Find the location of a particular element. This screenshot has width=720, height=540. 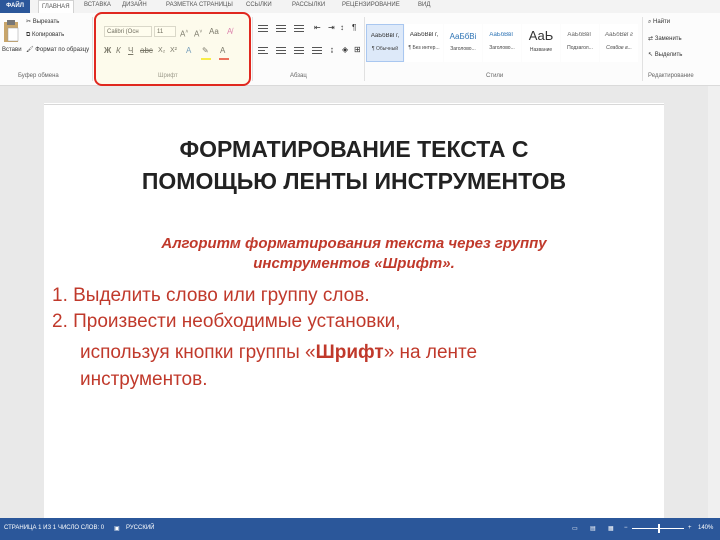

step-1: 1. Выделить слово или группу слов. is located at coordinates (211, 295).